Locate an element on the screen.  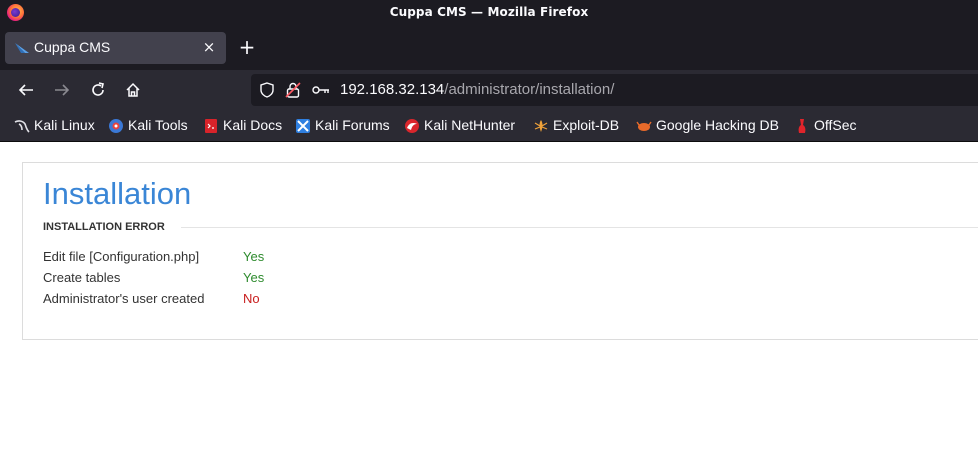
url-path: /administrator/installation/ is located at coordinates (529, 89).